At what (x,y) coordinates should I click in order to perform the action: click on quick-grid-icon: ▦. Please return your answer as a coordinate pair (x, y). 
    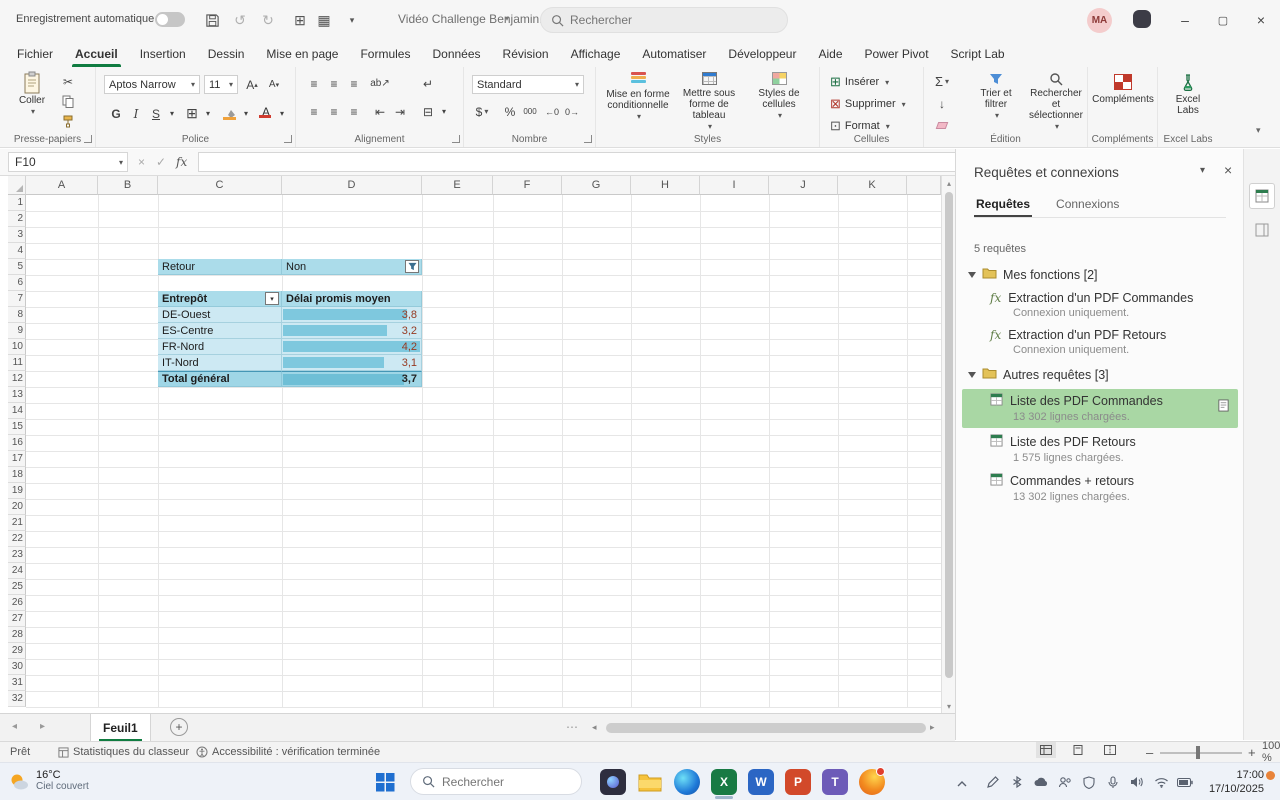
    Looking at the image, I should click on (324, 20).